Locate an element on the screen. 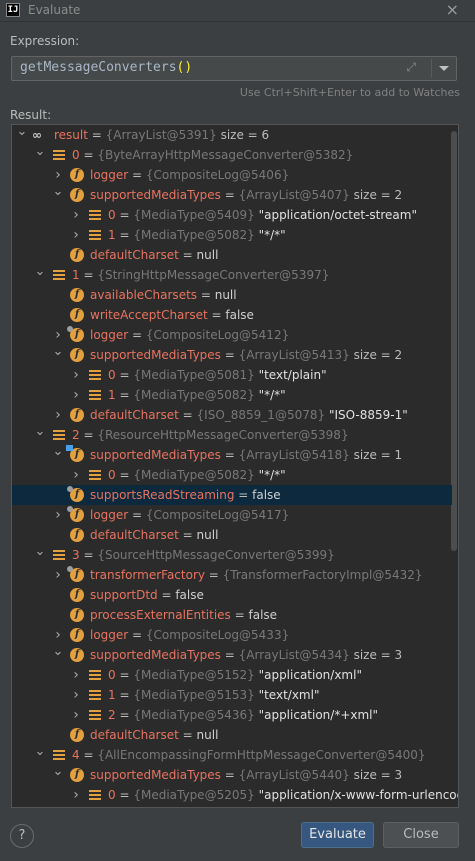 This screenshot has height=861, width=475. tree-row: › f logger = {CompositeLog@5433} is located at coordinates (232, 635).